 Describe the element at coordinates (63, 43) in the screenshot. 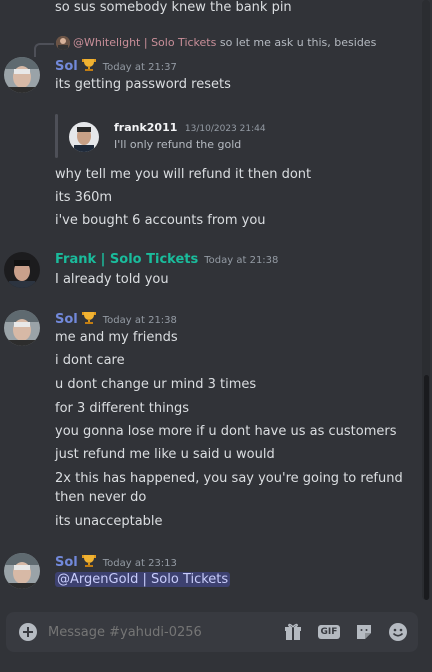

I see `reply-avatar` at that location.